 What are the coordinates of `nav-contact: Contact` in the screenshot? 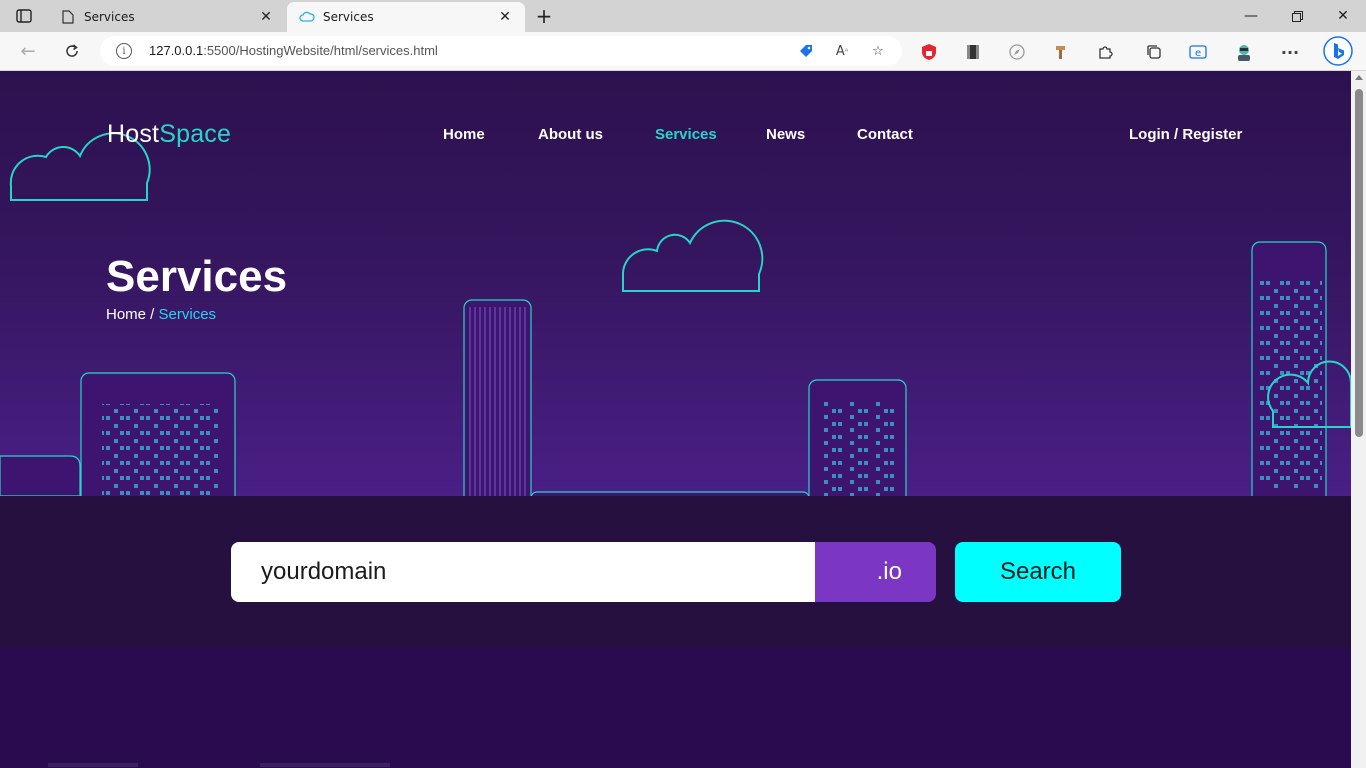 It's located at (885, 134).